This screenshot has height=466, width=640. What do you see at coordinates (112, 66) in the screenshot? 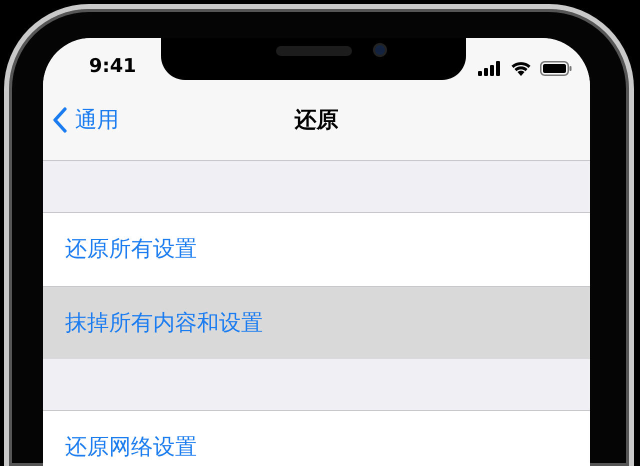
I see `status-time: 9:41` at bounding box center [112, 66].